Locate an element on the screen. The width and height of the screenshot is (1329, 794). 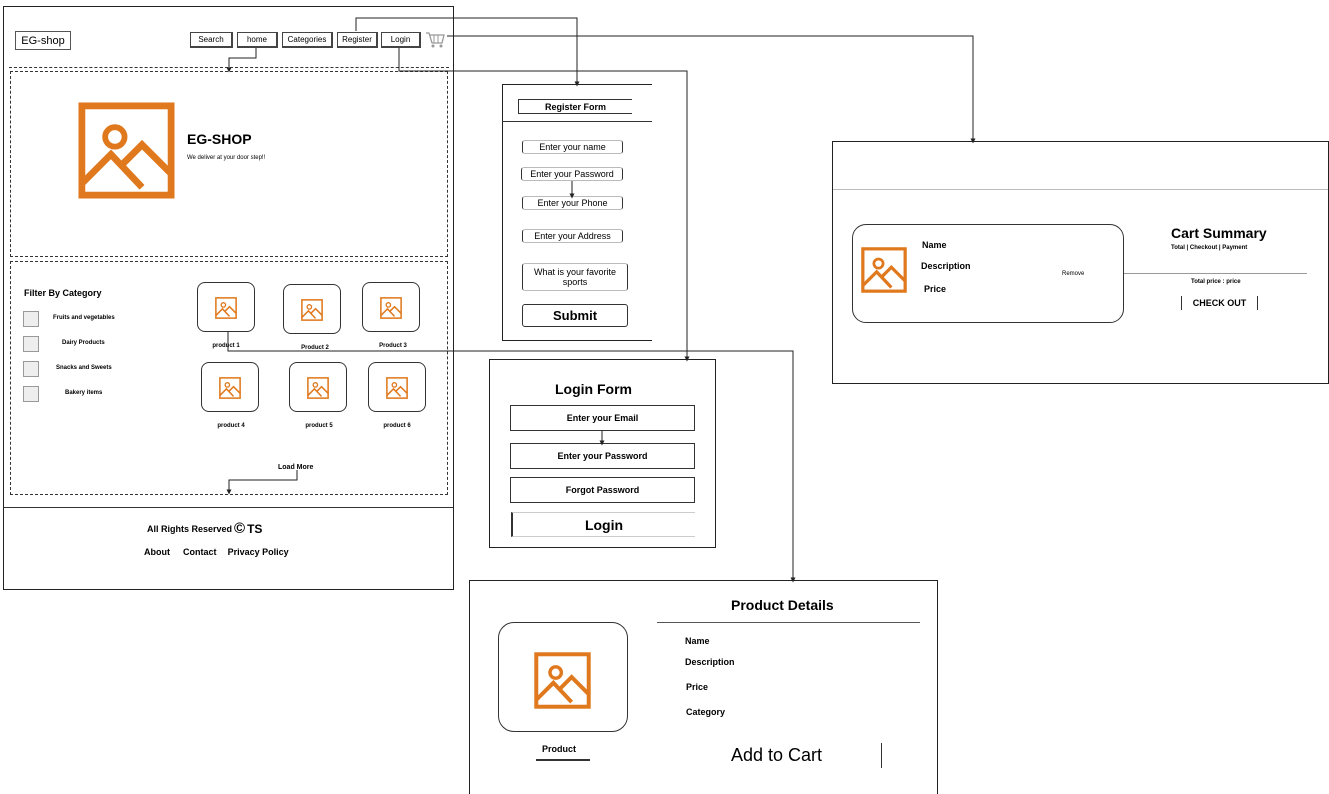
register-title: Register Form is located at coordinates (575, 106).